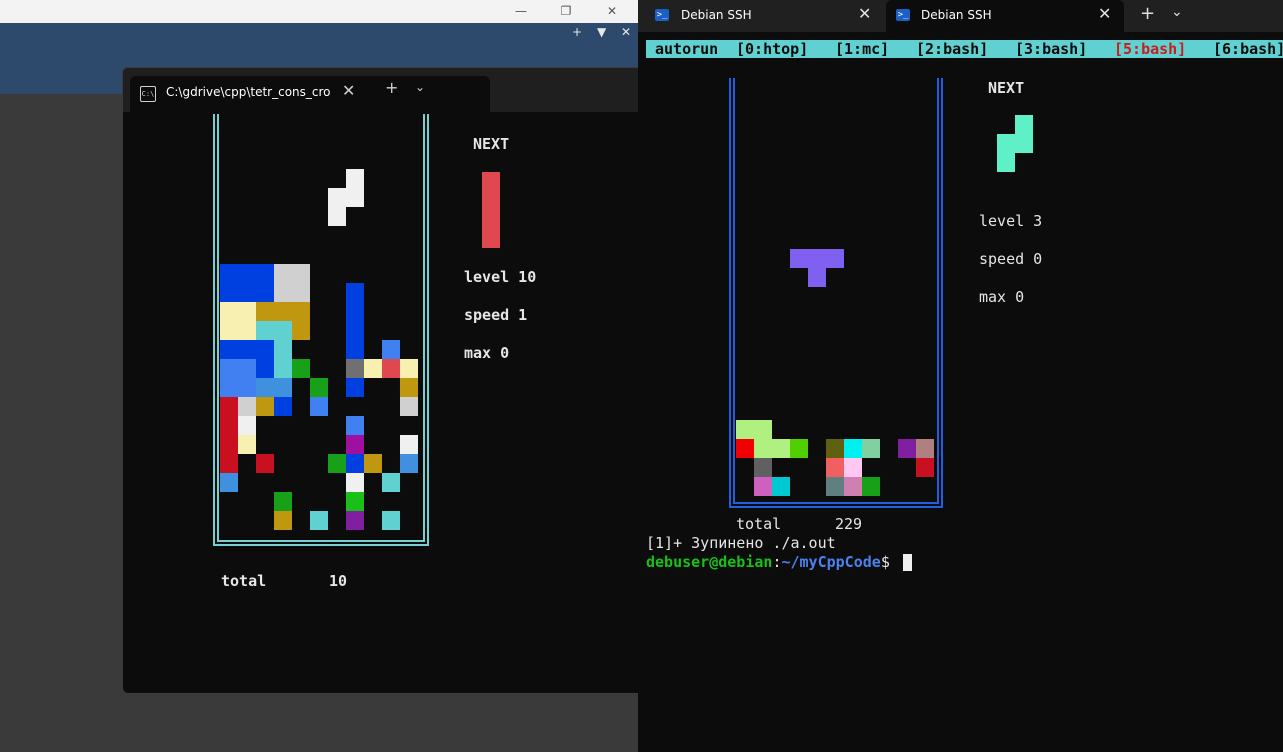  I want to click on board-right-wall-inner, so click(938, 291).